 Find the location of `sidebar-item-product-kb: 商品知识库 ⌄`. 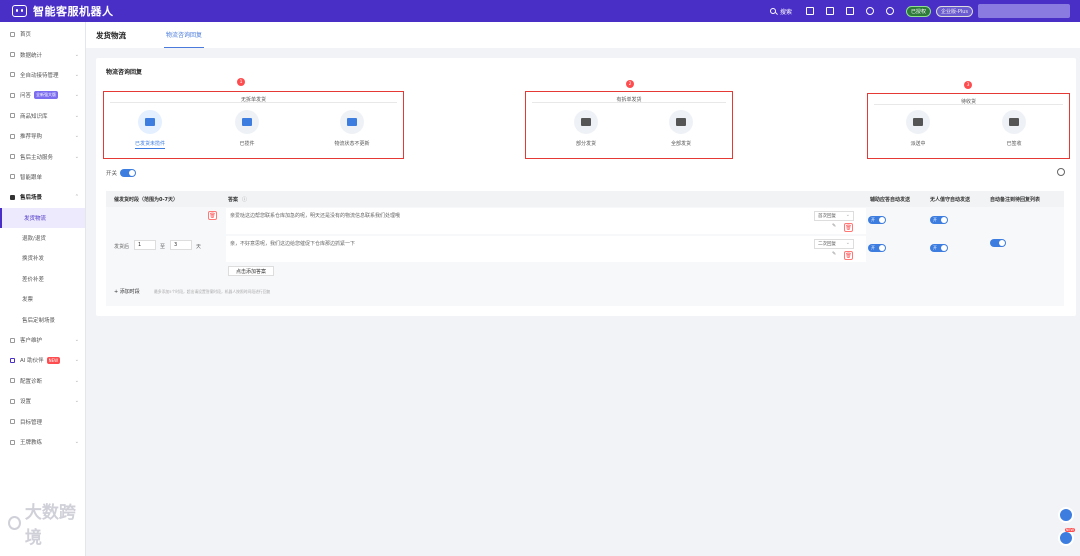

sidebar-item-product-kb: 商品知识库 ⌄ is located at coordinates (42, 116).